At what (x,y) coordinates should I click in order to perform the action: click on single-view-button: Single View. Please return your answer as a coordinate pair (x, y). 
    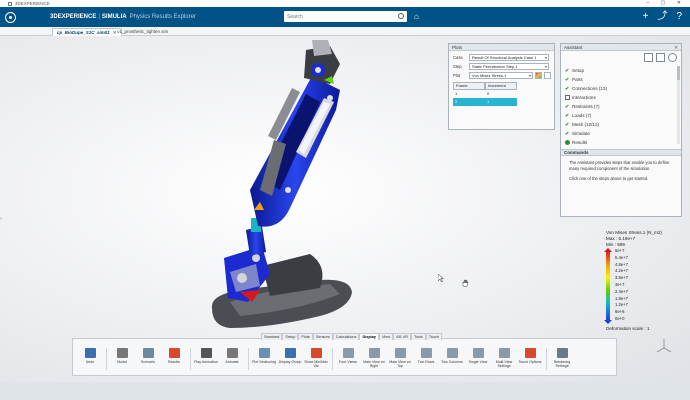
    Looking at the image, I should click on (478, 361).